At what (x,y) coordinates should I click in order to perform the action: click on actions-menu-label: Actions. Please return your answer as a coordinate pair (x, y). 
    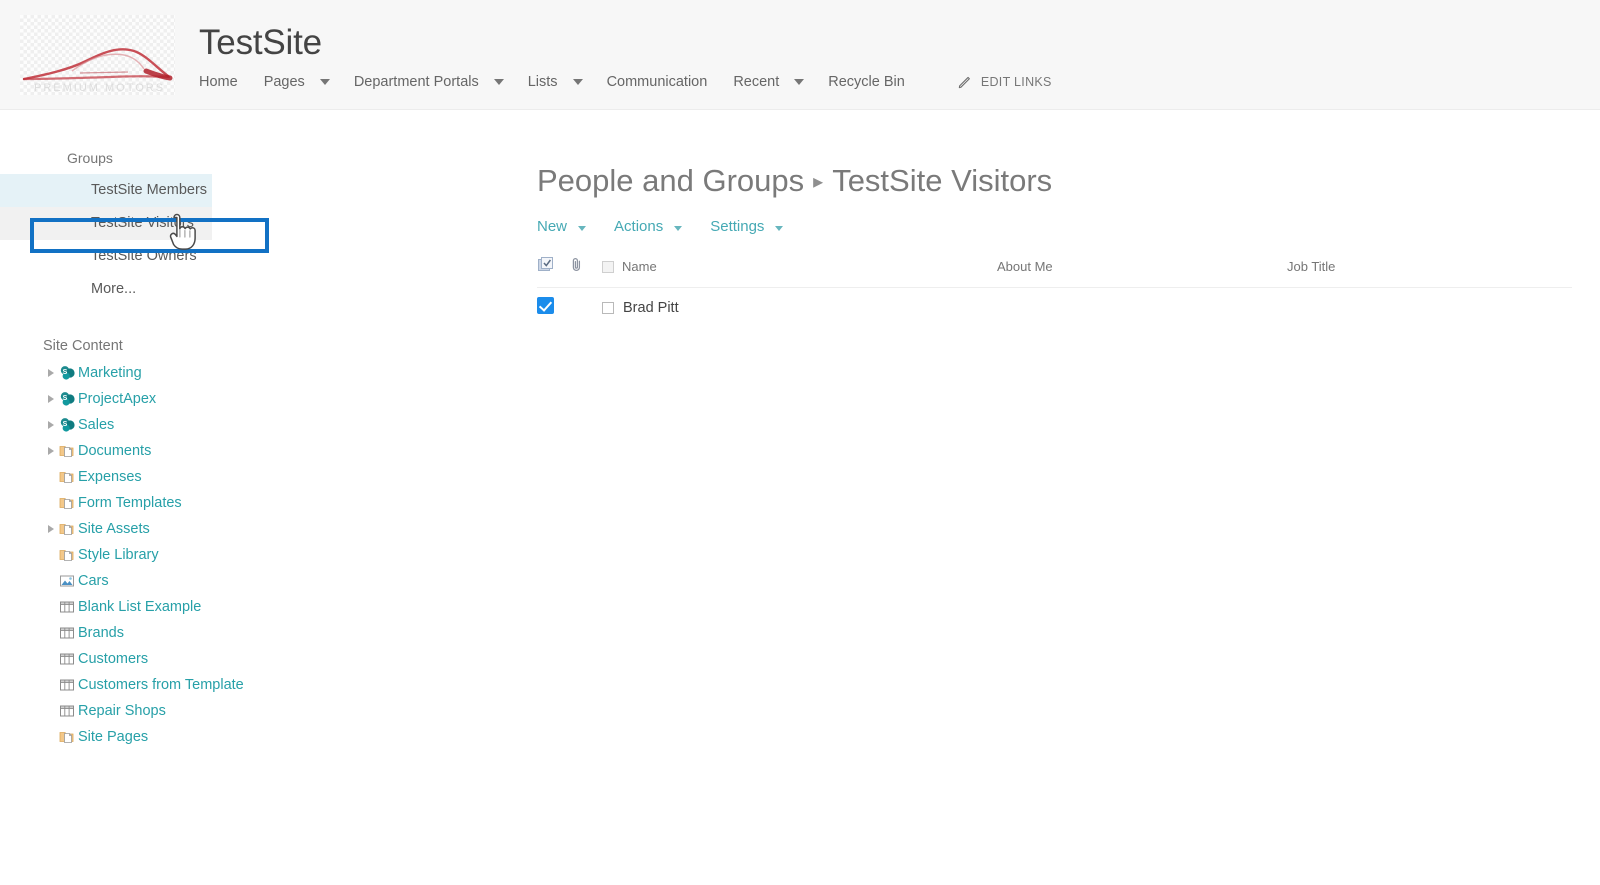
    Looking at the image, I should click on (639, 226).